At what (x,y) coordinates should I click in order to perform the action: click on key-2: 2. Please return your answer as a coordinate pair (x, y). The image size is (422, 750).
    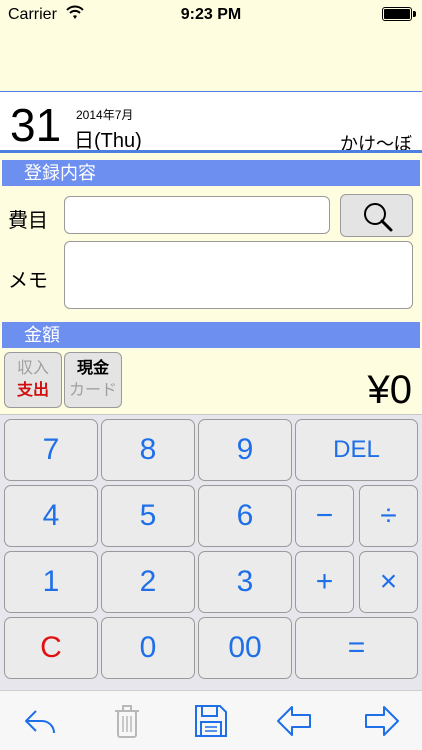
    Looking at the image, I should click on (148, 582).